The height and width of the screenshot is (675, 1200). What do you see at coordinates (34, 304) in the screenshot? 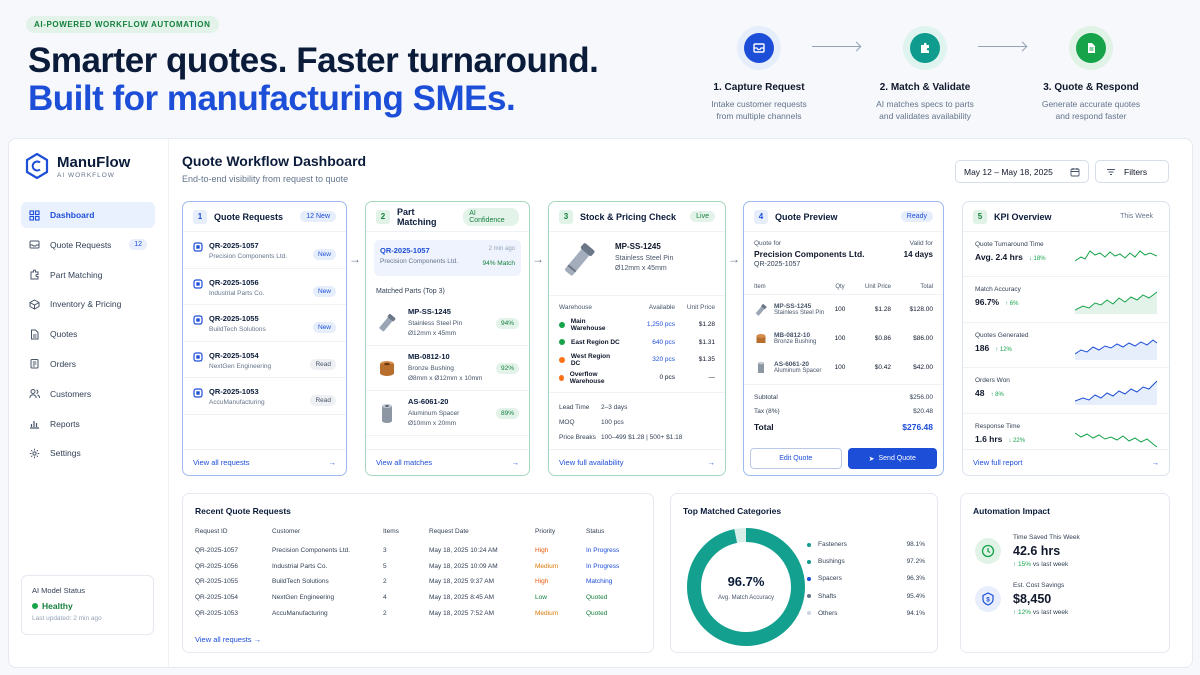
I see `box-icon` at bounding box center [34, 304].